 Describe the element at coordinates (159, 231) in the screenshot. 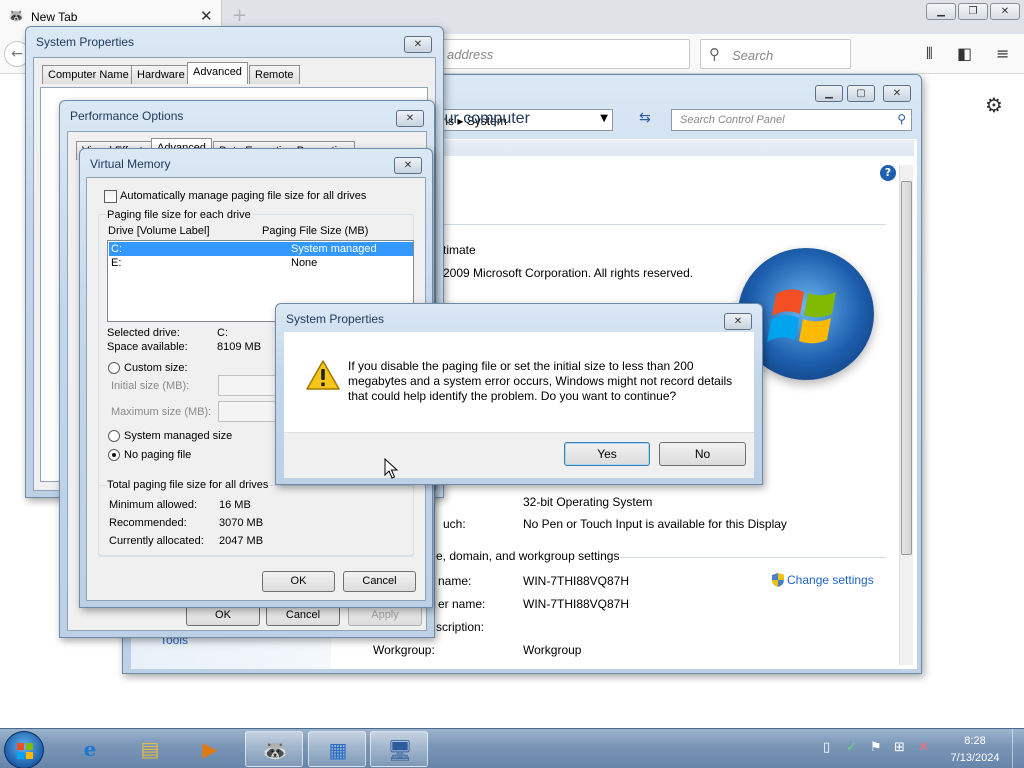

I see `col-drive-header: Drive [Volume Label]` at that location.